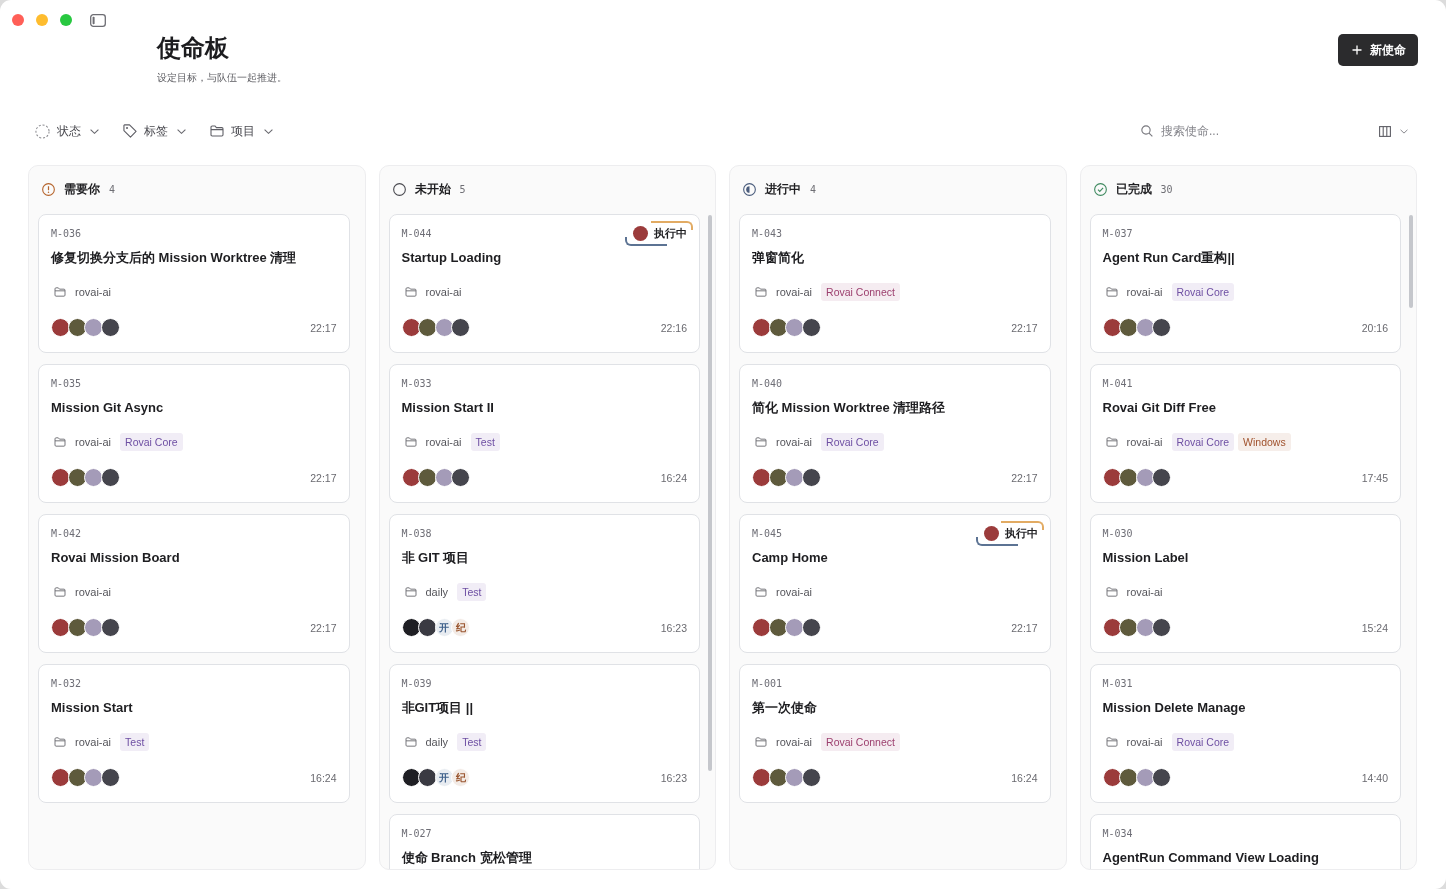  Describe the element at coordinates (544, 733) in the screenshot. I see `mission-card: M-039 非GIT项目 || daily Test 开 纪 16:23` at that location.